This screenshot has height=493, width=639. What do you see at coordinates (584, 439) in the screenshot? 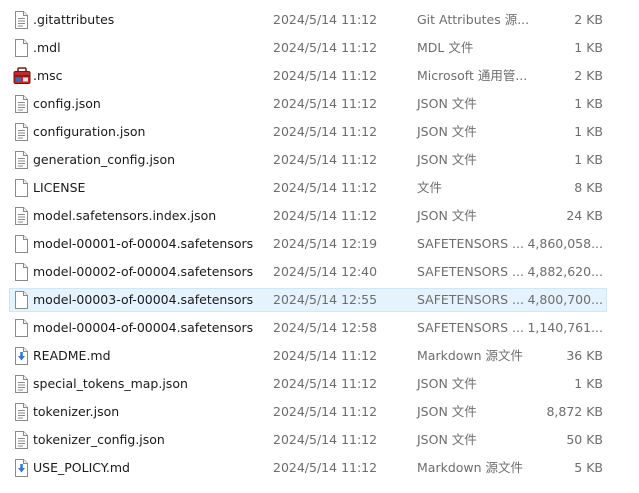
I see `file-size: 50 KB` at bounding box center [584, 439].